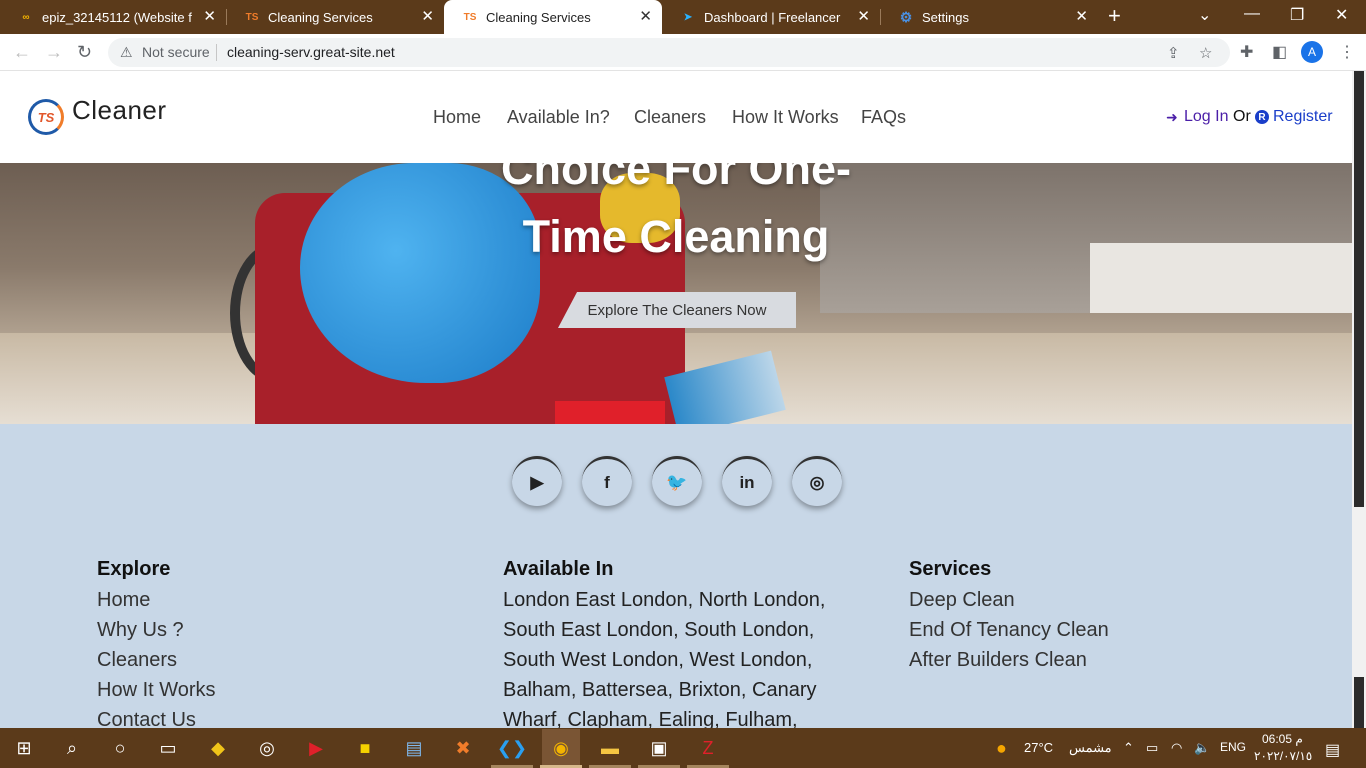  Describe the element at coordinates (1262, 117) in the screenshot. I see `registered-icon: R` at that location.